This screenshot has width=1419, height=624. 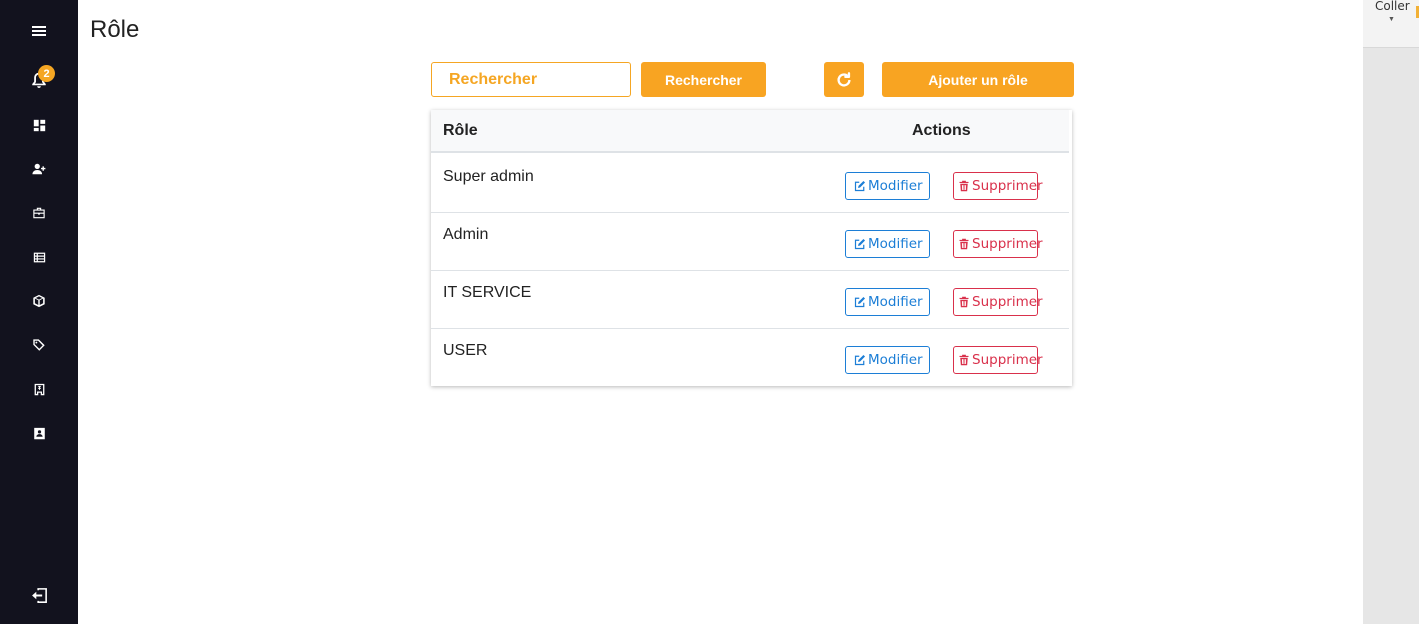 What do you see at coordinates (46, 73) in the screenshot?
I see `notification-badge: 2` at bounding box center [46, 73].